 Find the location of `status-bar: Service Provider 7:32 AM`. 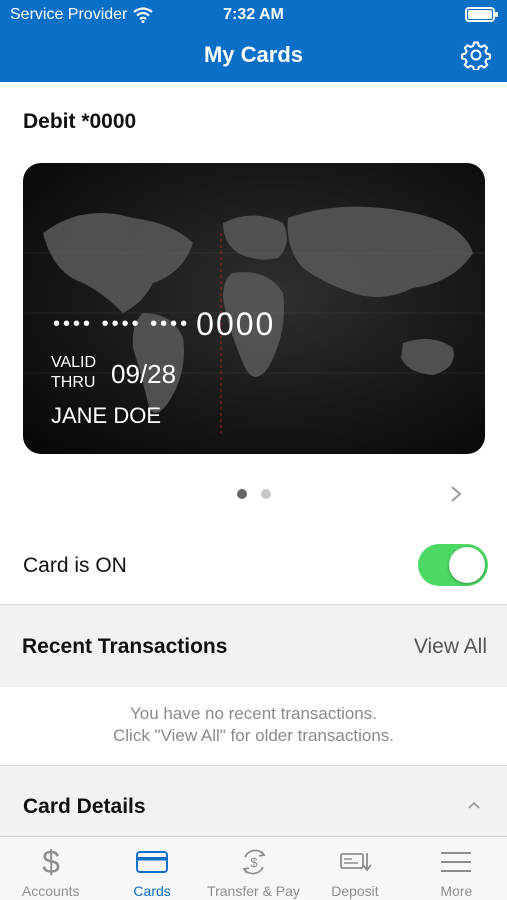

status-bar: Service Provider 7:32 AM is located at coordinates (253, 15).